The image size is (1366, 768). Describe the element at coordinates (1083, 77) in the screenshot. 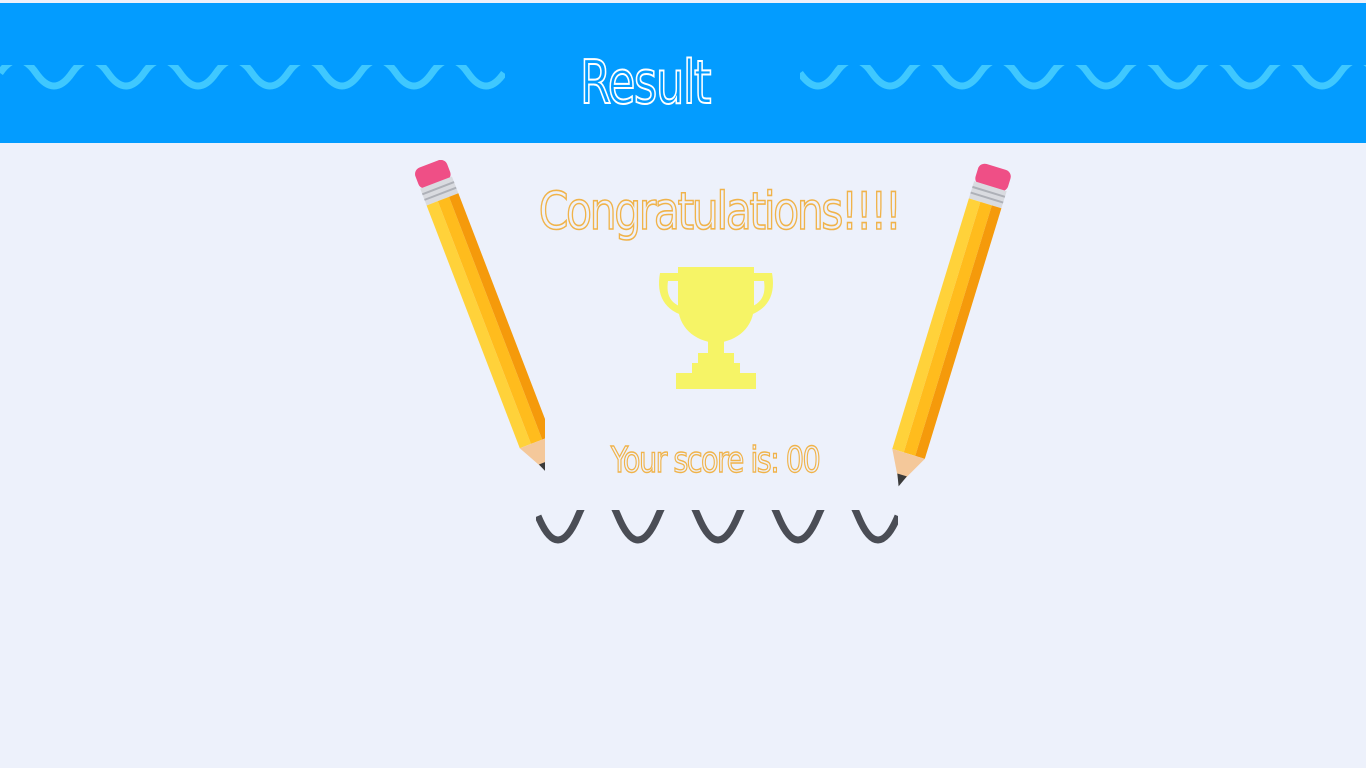

I see `header-wave-right` at that location.